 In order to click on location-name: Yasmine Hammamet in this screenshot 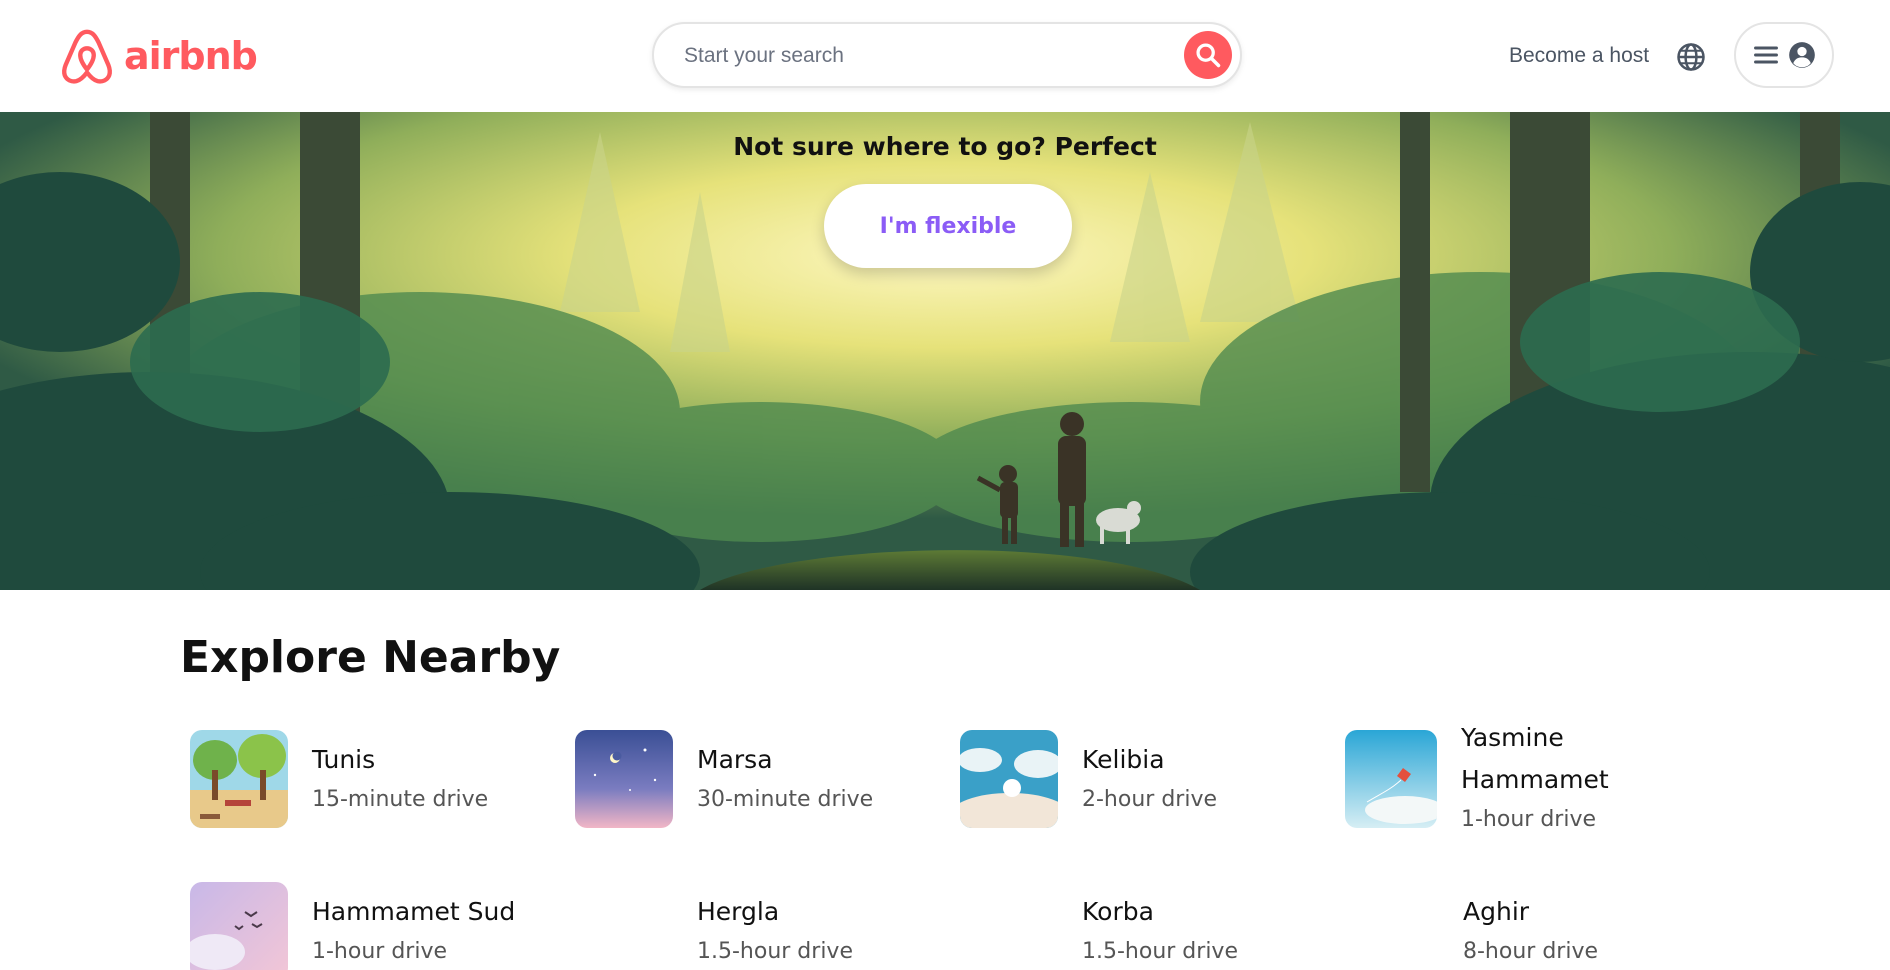, I will do `click(1535, 758)`.